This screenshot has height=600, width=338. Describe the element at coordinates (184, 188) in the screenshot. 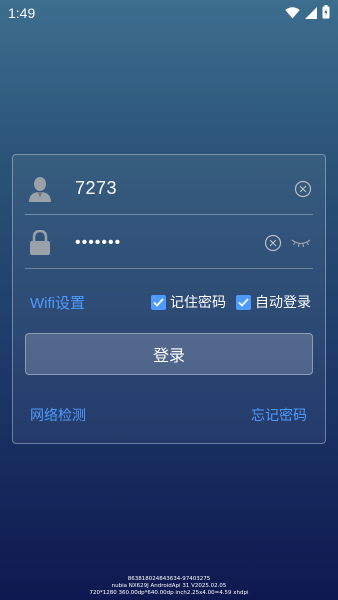

I see `username-input: 7273` at that location.